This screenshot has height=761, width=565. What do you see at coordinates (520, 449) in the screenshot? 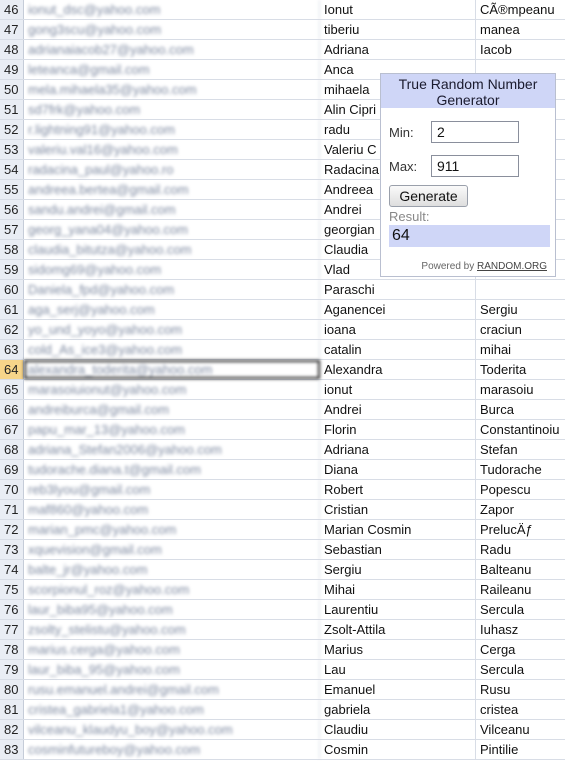
I see `last-name-cell: Stefan` at bounding box center [520, 449].